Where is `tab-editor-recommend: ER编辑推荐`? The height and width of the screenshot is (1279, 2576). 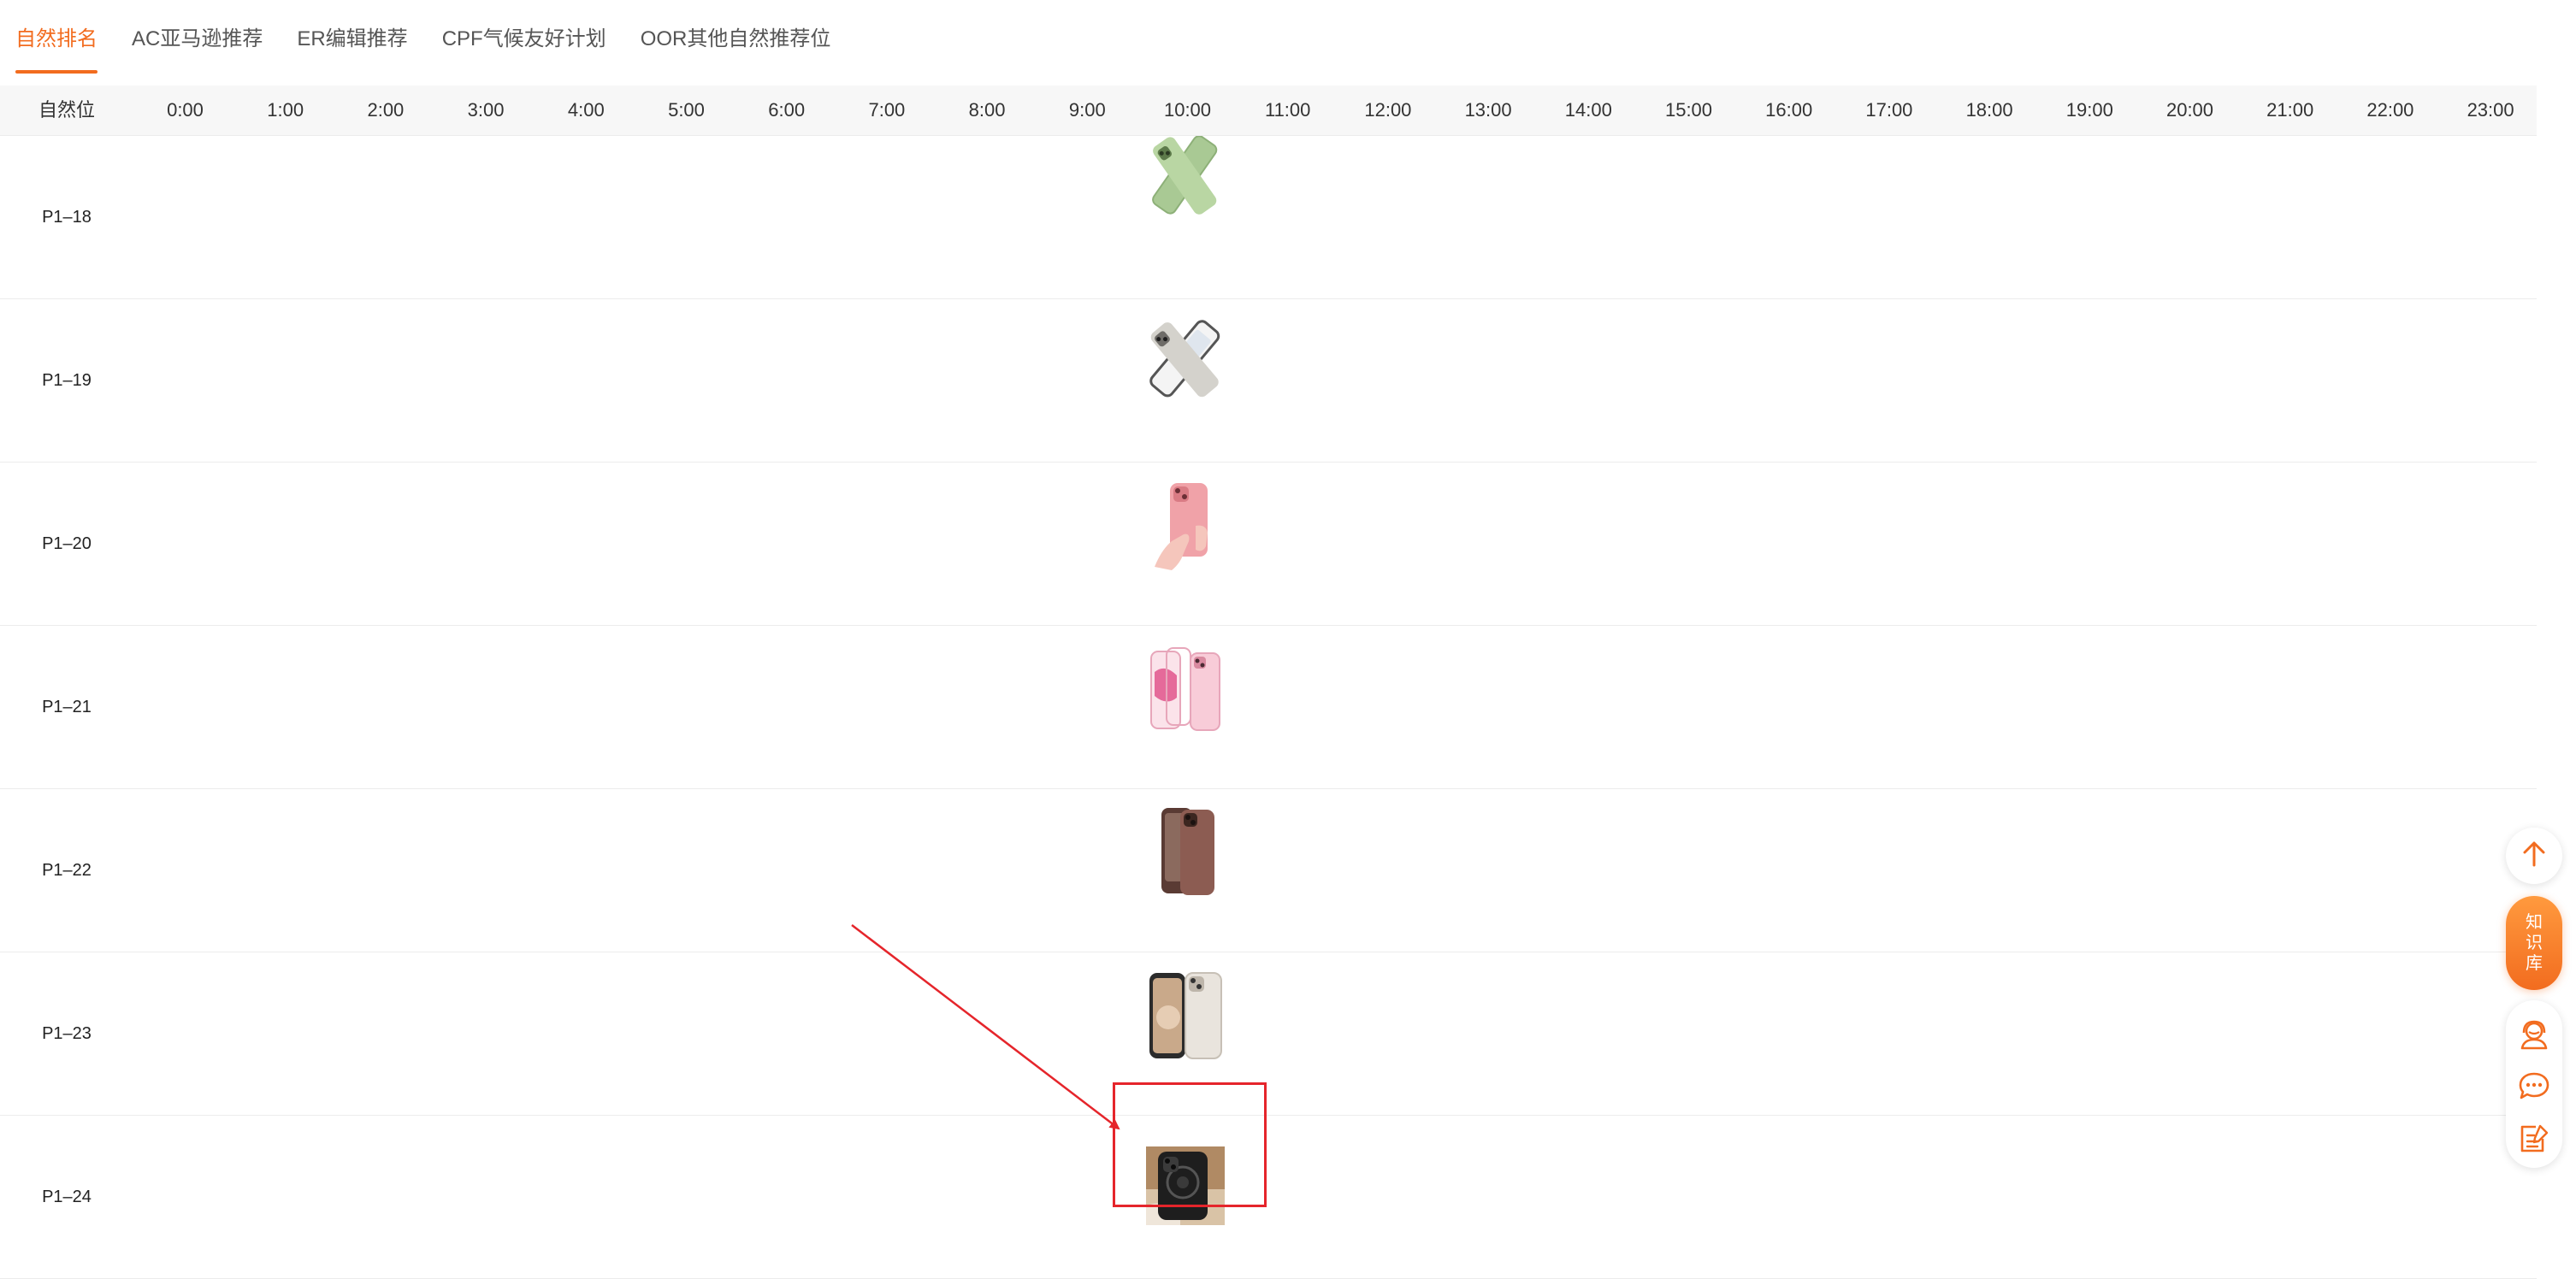
tab-editor-recommend: ER编辑推荐 is located at coordinates (352, 40).